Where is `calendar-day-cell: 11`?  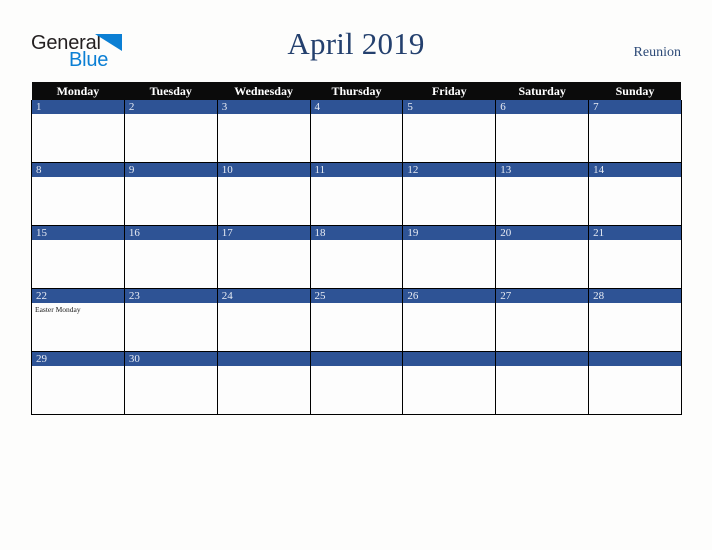 calendar-day-cell: 11 is located at coordinates (356, 194).